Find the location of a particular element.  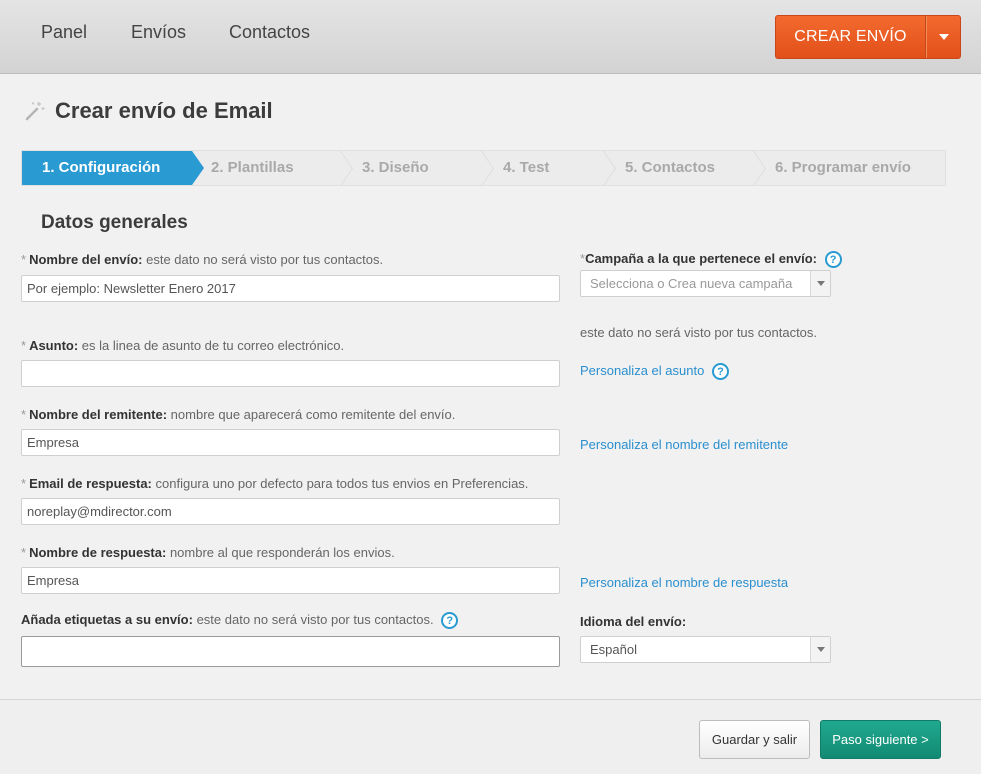

personaliza-asunto-text: Personaliza el asunto is located at coordinates (642, 370).